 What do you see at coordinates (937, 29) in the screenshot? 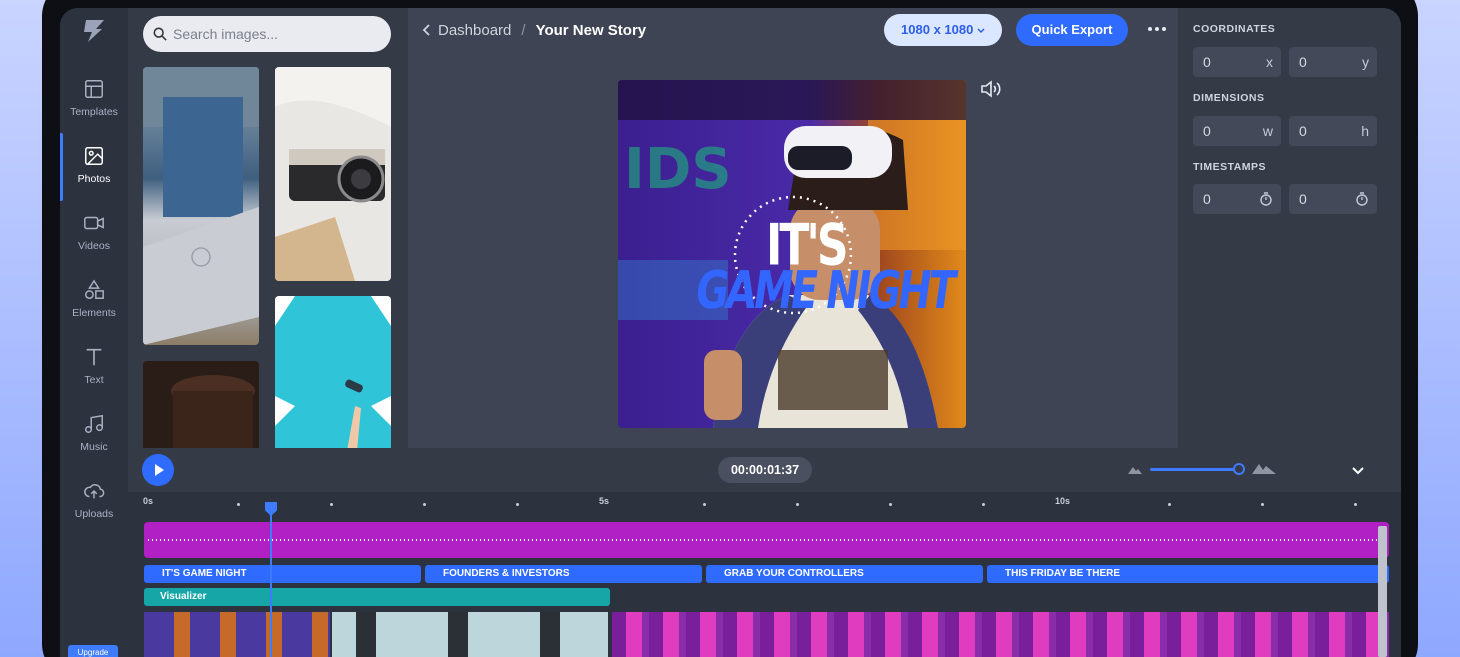
I see `canvas-size-label: 1080 x 1080` at bounding box center [937, 29].